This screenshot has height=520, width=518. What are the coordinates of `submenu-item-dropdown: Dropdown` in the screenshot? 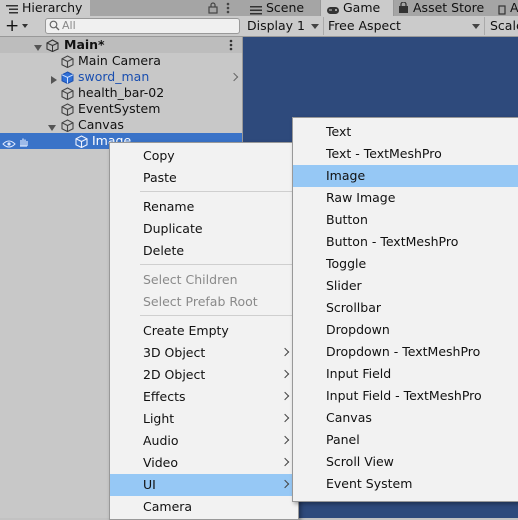 It's located at (405, 330).